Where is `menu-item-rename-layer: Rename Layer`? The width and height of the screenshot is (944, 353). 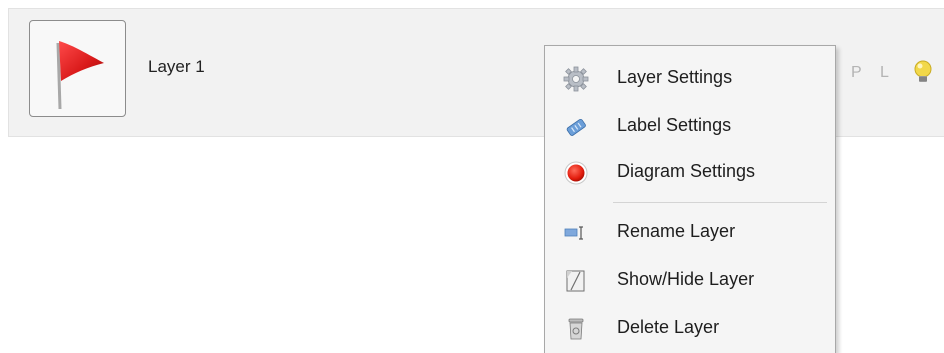 menu-item-rename-layer: Rename Layer is located at coordinates (690, 232).